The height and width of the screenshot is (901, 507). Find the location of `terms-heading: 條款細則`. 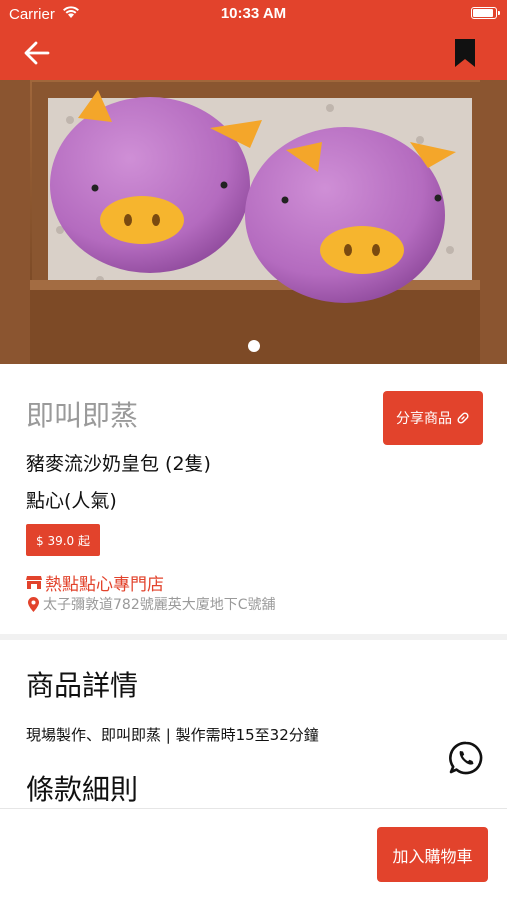

terms-heading: 條款細則 is located at coordinates (82, 789).